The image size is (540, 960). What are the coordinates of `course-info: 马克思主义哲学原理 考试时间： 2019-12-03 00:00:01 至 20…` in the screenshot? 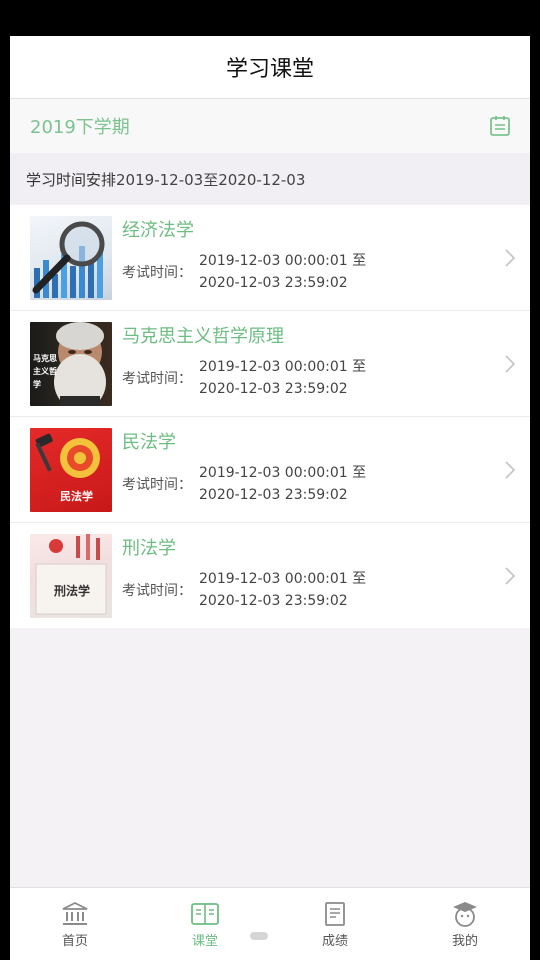 It's located at (326, 363).